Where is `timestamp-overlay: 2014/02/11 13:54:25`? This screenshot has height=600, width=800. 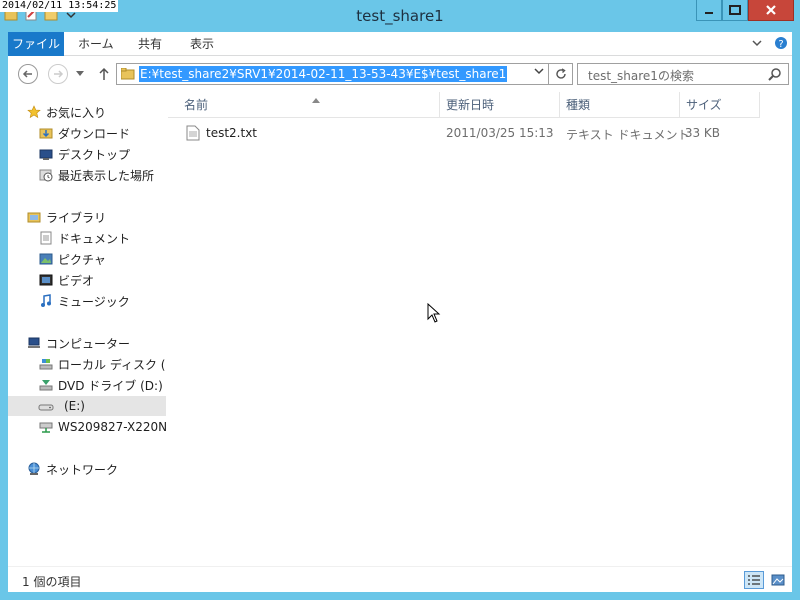
timestamp-overlay: 2014/02/11 13:54:25 is located at coordinates (59, 6).